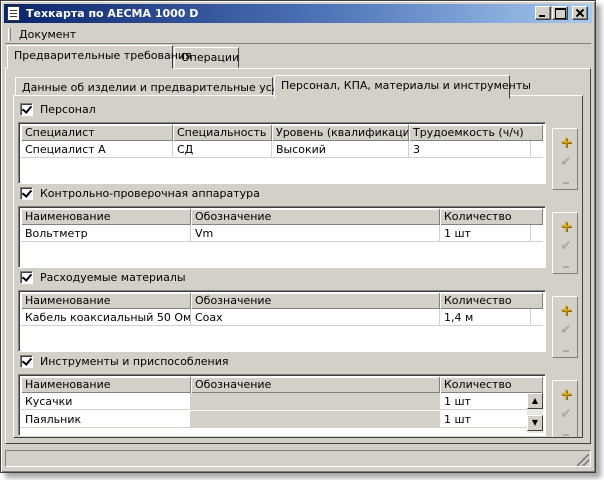 Image resolution: width=604 pixels, height=480 pixels. I want to click on maximize-button, so click(560, 13).